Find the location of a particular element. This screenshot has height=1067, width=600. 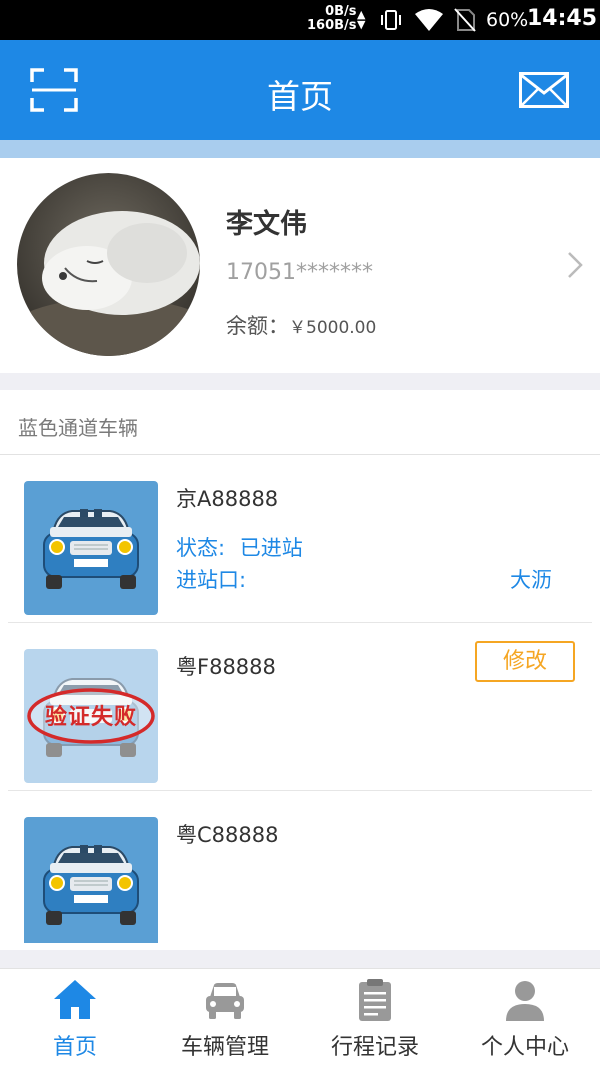

edit-button: 修改 is located at coordinates (525, 661).